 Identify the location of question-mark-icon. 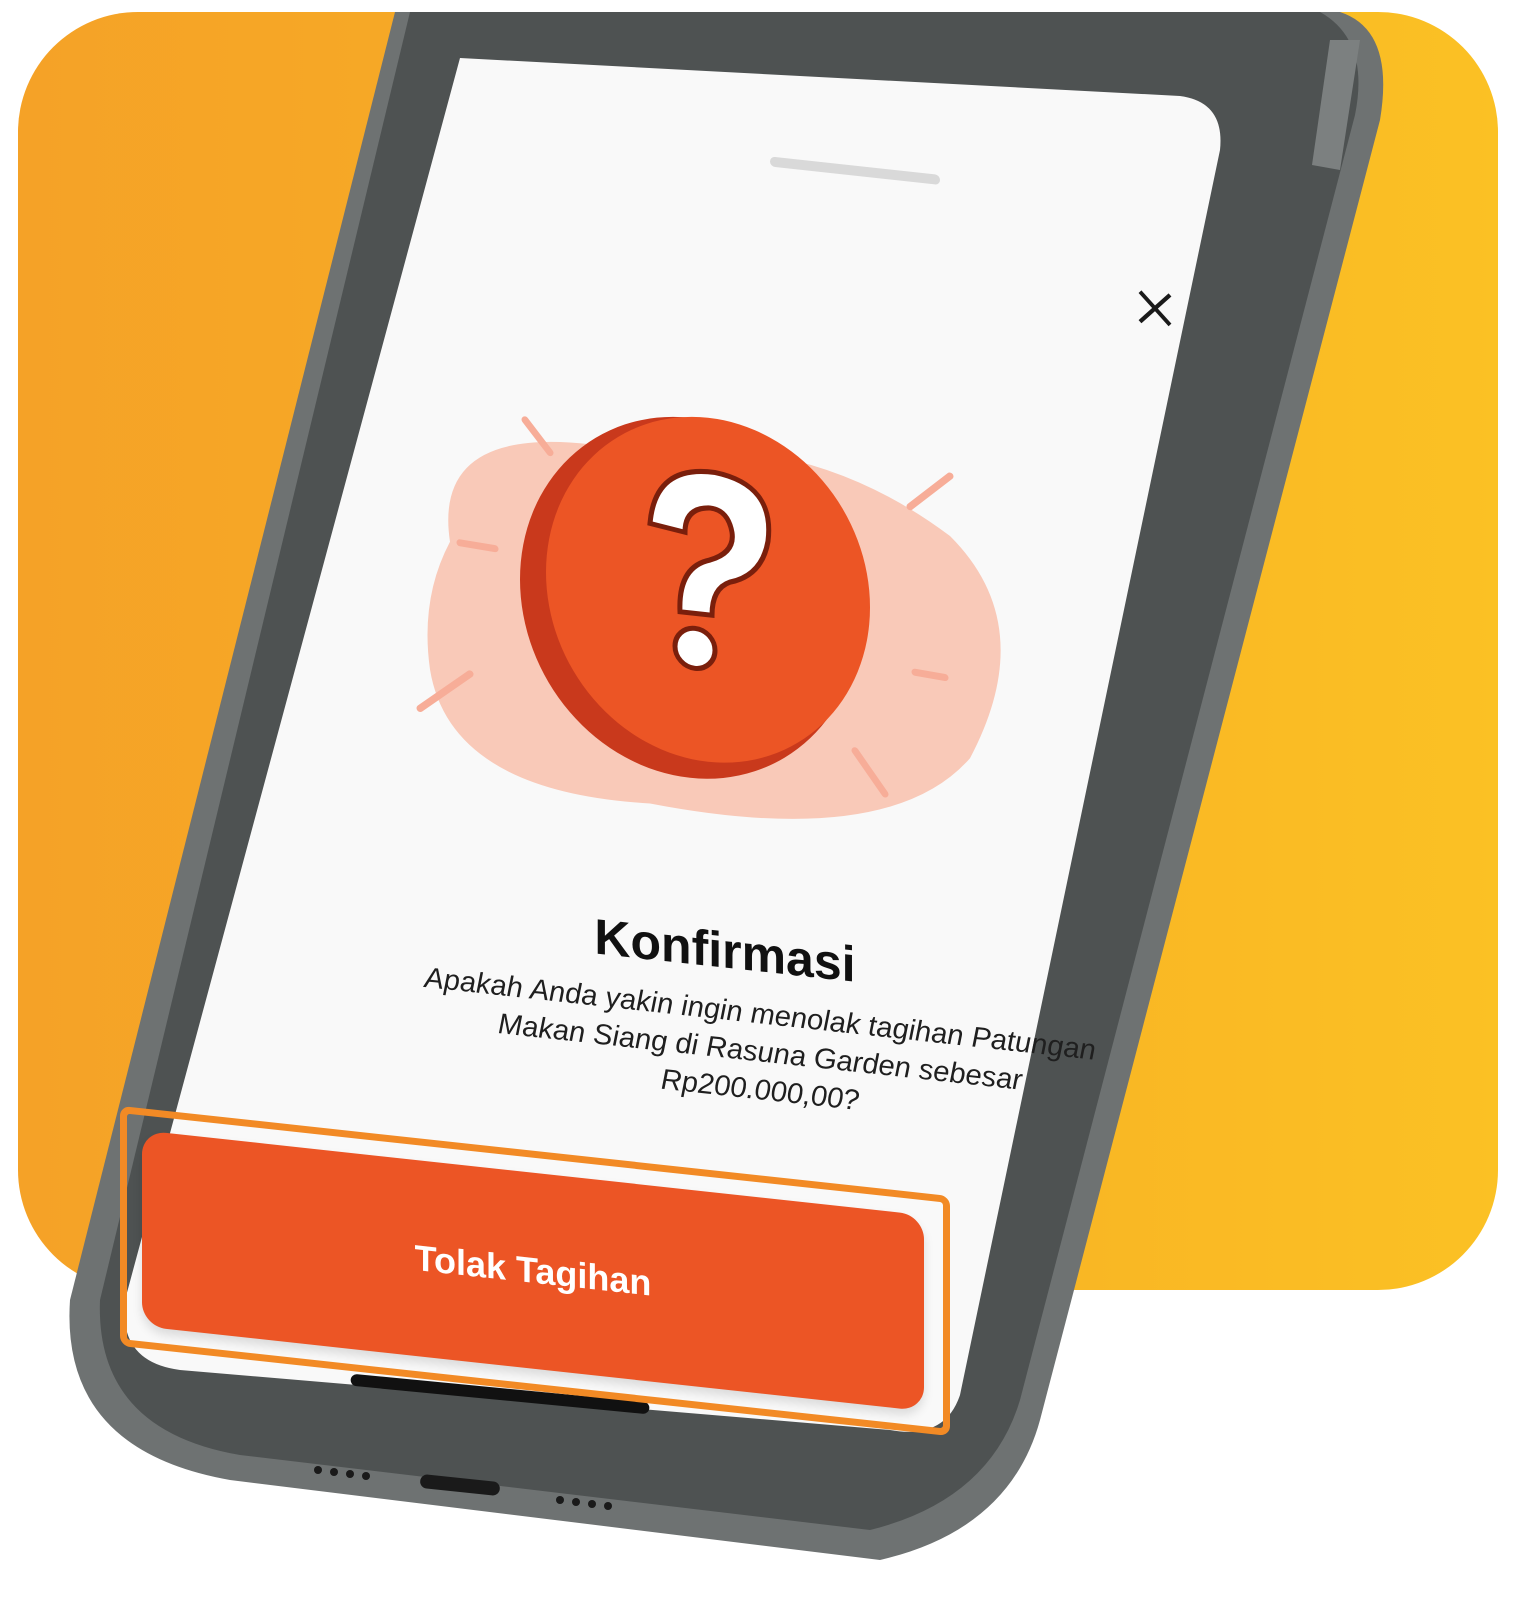
(710, 620).